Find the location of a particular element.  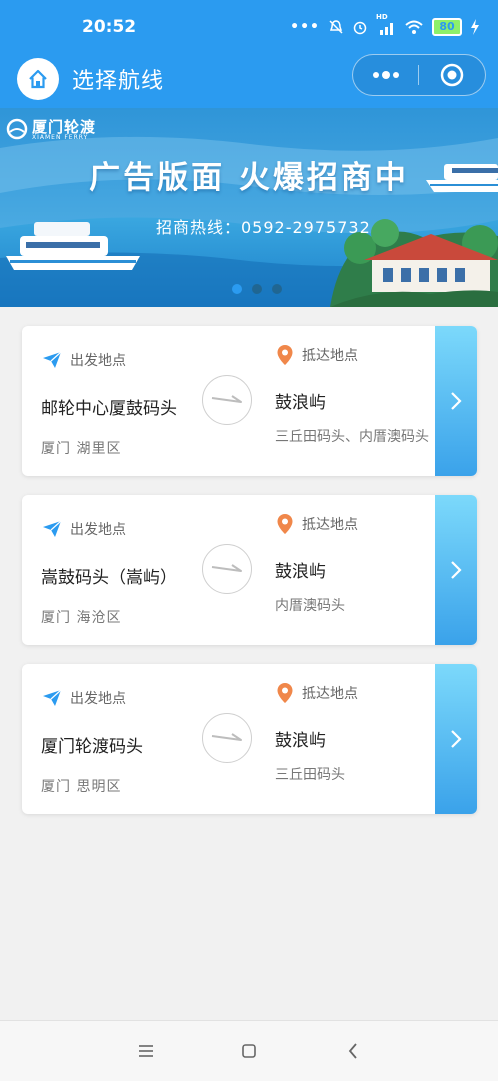

more-button is located at coordinates (385, 75).